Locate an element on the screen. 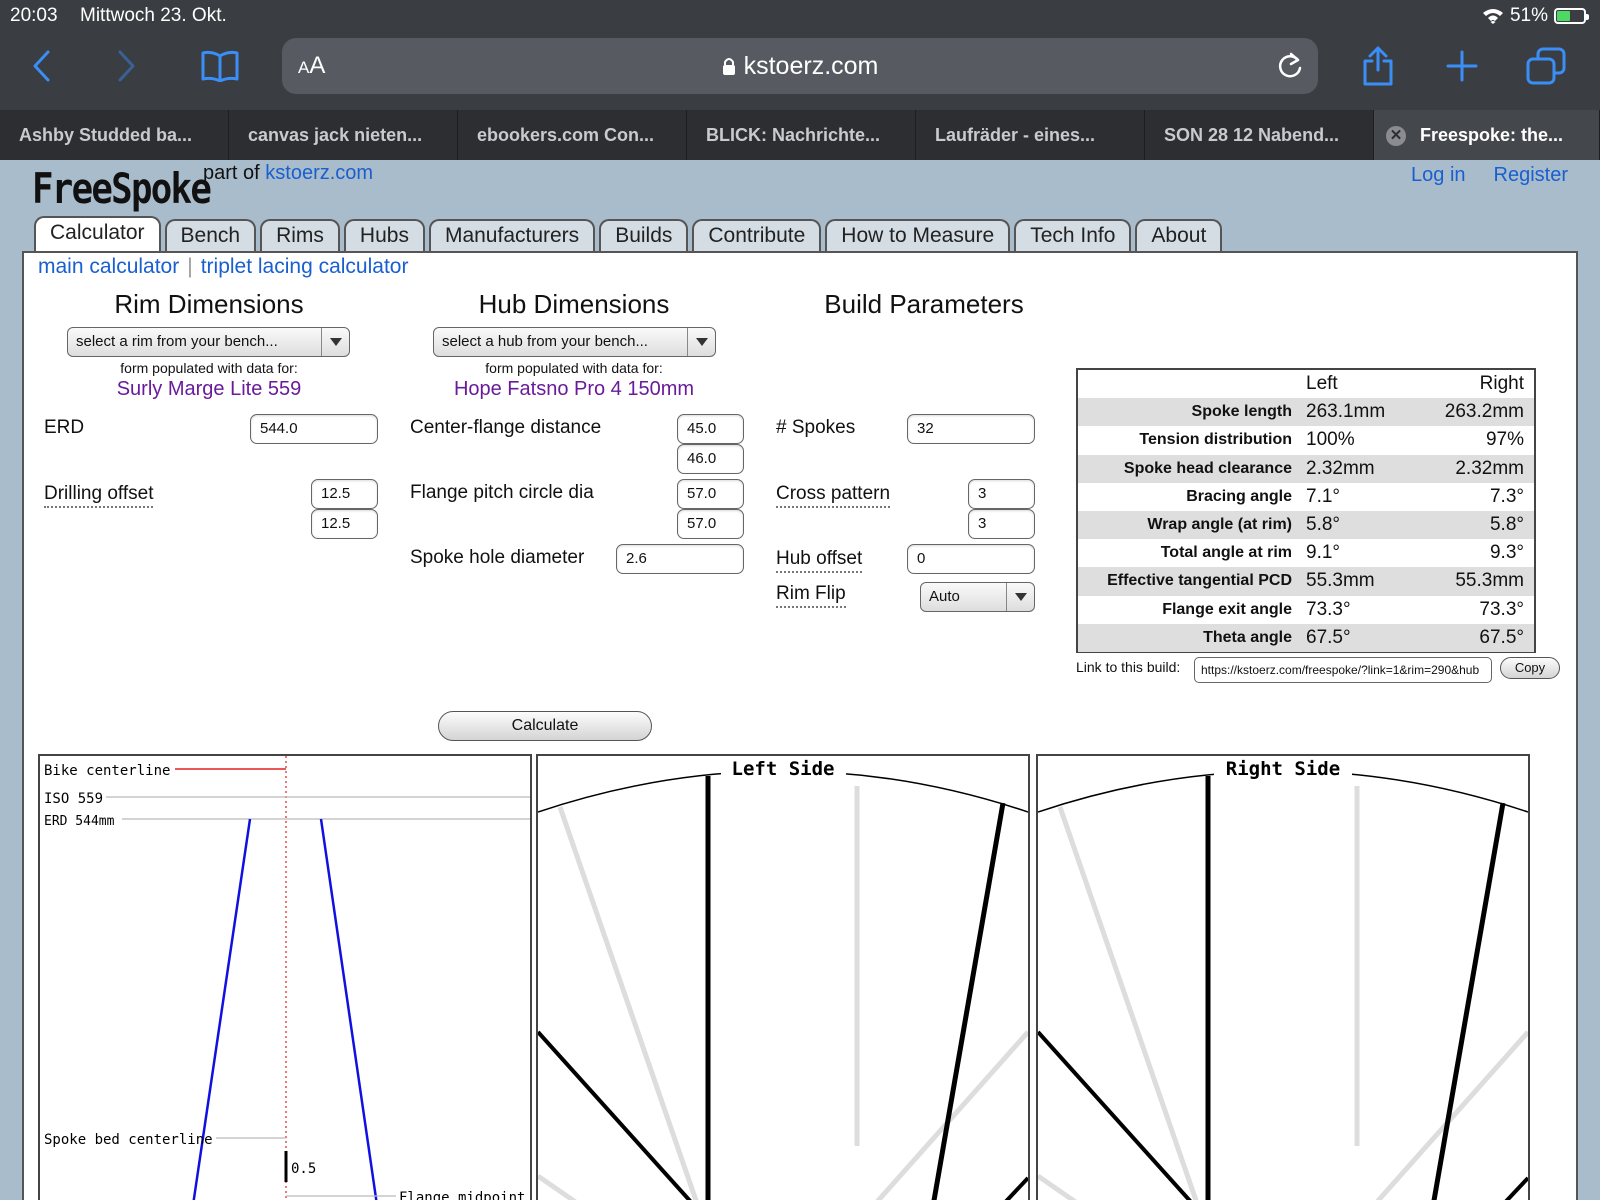 The height and width of the screenshot is (1200, 1600). tab-hubs: Hubs is located at coordinates (384, 235).